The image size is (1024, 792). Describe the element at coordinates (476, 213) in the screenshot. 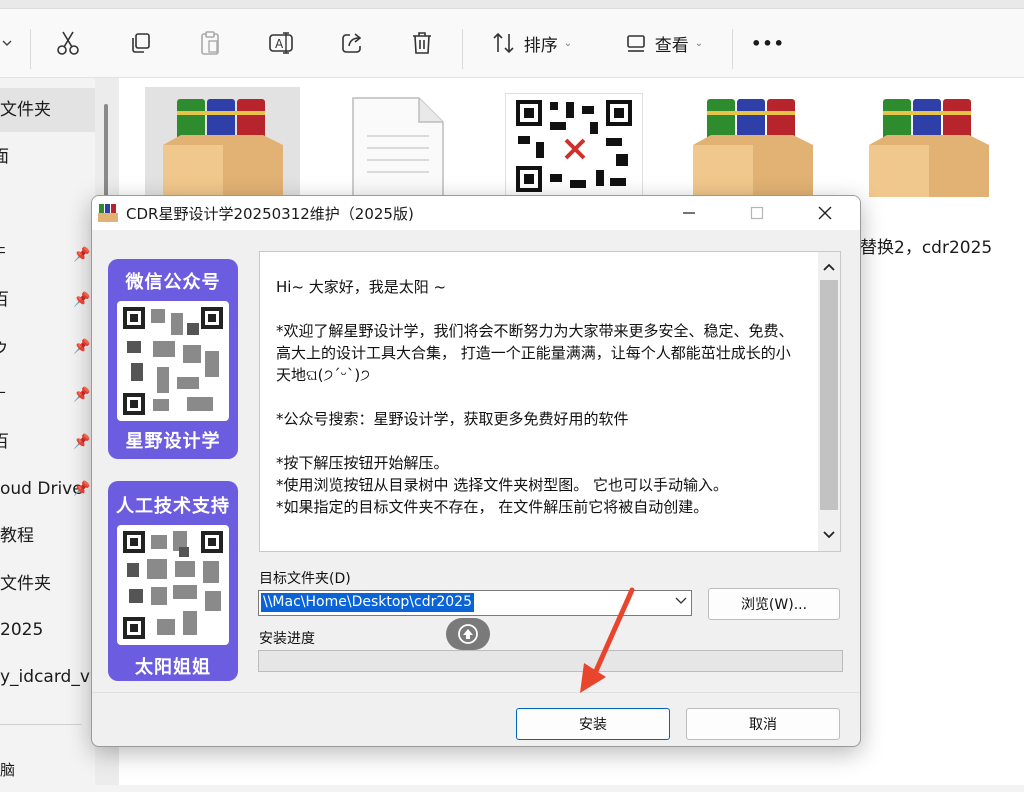

I see `dialog-titlebar: CDR星野设计学20250312维护（2025版)` at that location.